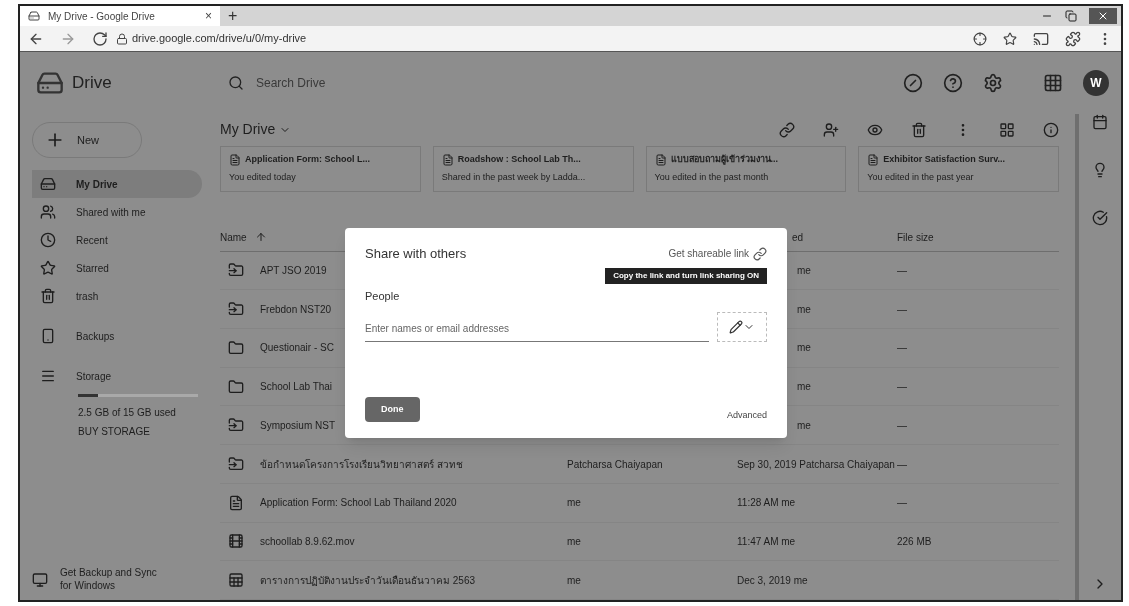 The image size is (1129, 606). What do you see at coordinates (117, 268) in the screenshot?
I see `sidebar-item: Starred` at bounding box center [117, 268].